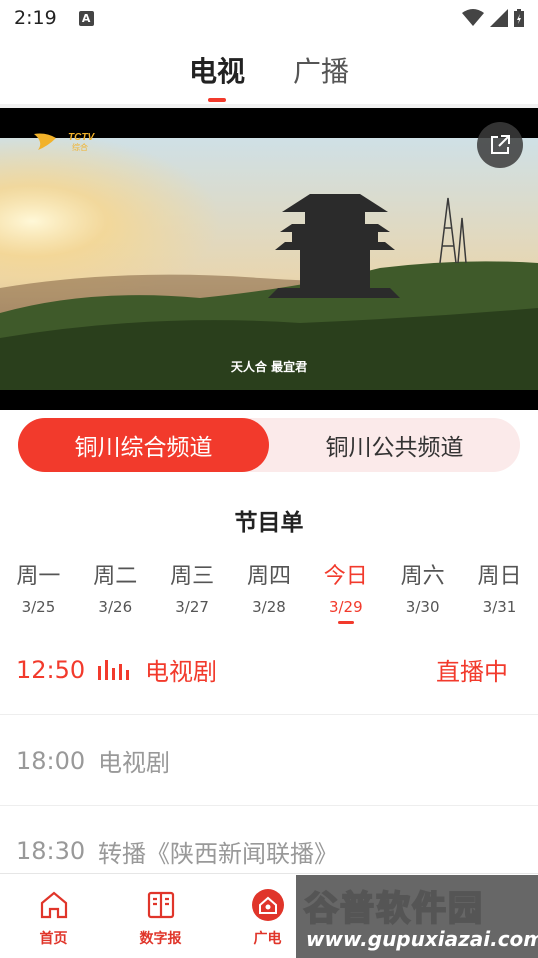  What do you see at coordinates (81, 137) in the screenshot?
I see `logo-text: TCTV` at bounding box center [81, 137].